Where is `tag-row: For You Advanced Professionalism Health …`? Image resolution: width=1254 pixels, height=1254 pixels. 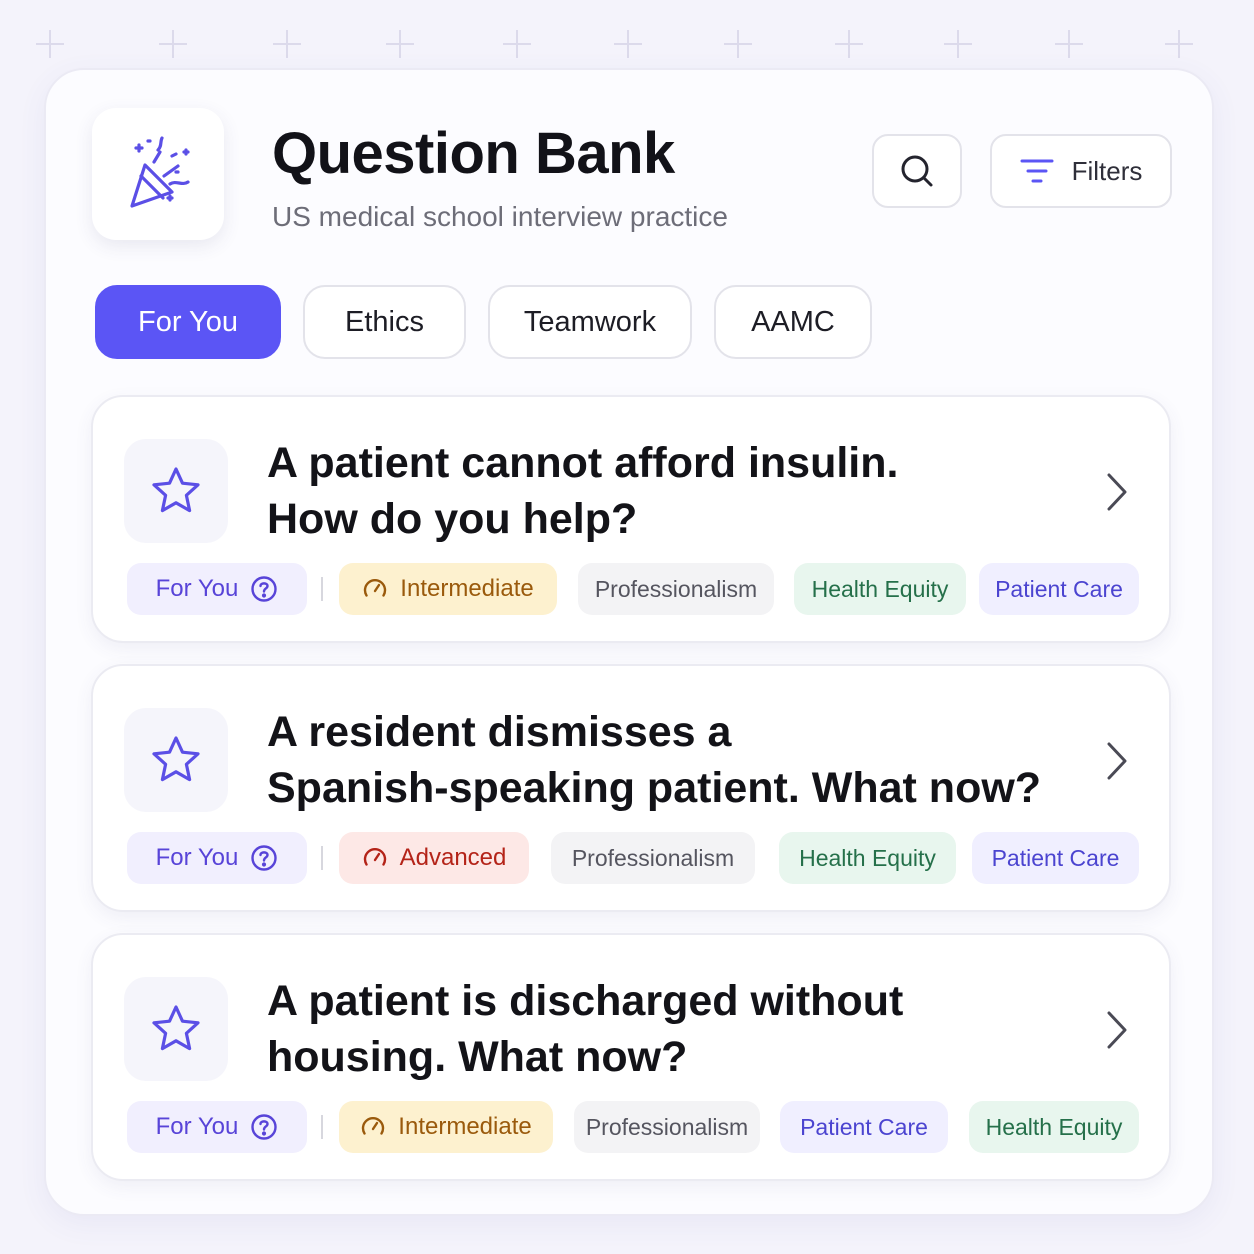 tag-row: For You Advanced Professionalism Health … is located at coordinates (633, 858).